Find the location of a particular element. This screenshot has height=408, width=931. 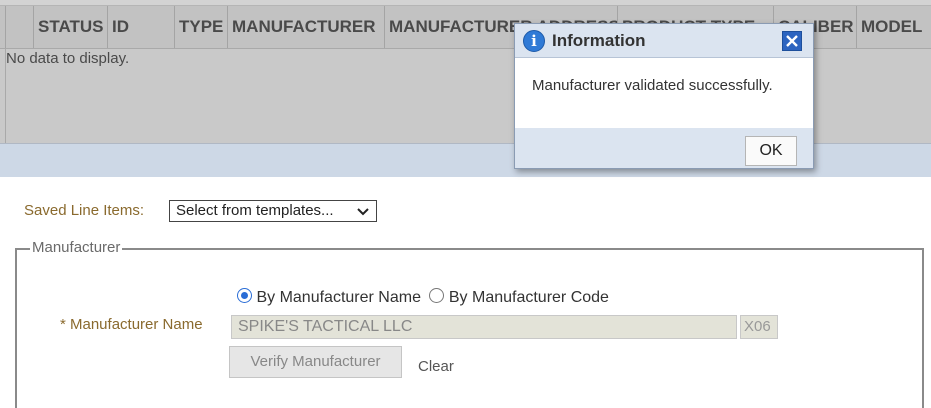

column-id: ID is located at coordinates (140, 27).